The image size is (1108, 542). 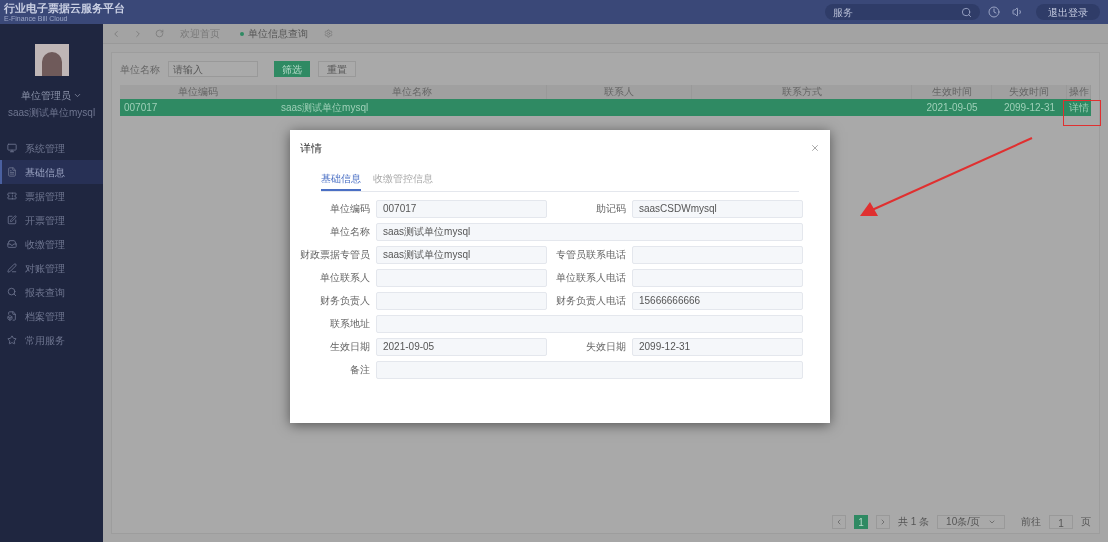 I want to click on table-cell: 007017, so click(x=141, y=107).